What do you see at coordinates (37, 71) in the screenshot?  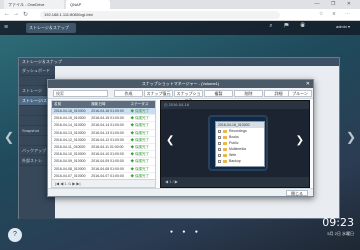 I see `sidebar-item: ダッシュボード` at bounding box center [37, 71].